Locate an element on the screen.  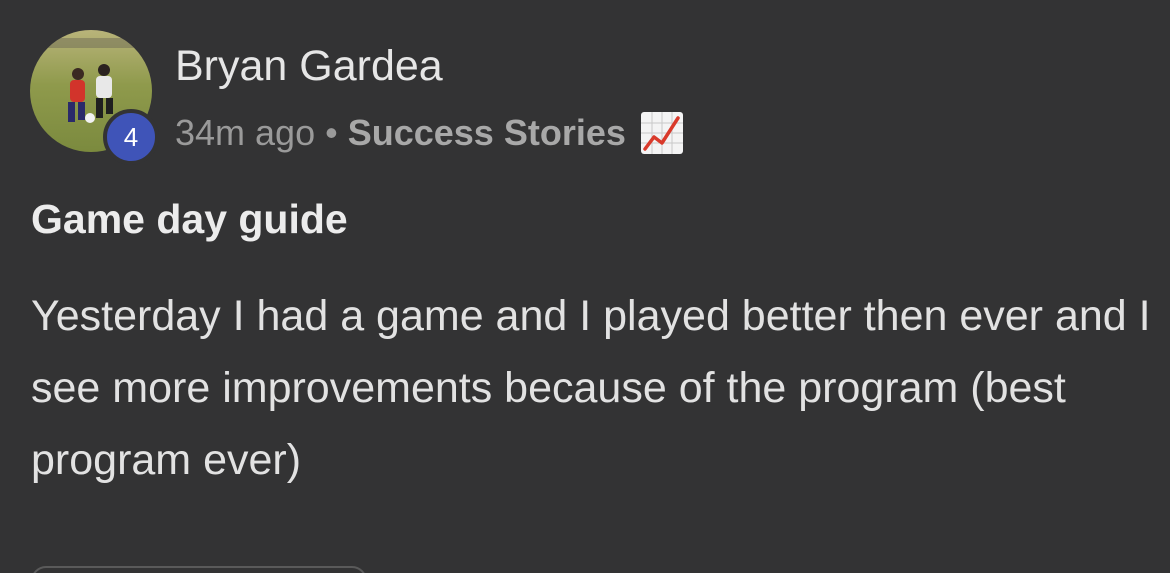
author-name: Bryan Gardea is located at coordinates (309, 66).